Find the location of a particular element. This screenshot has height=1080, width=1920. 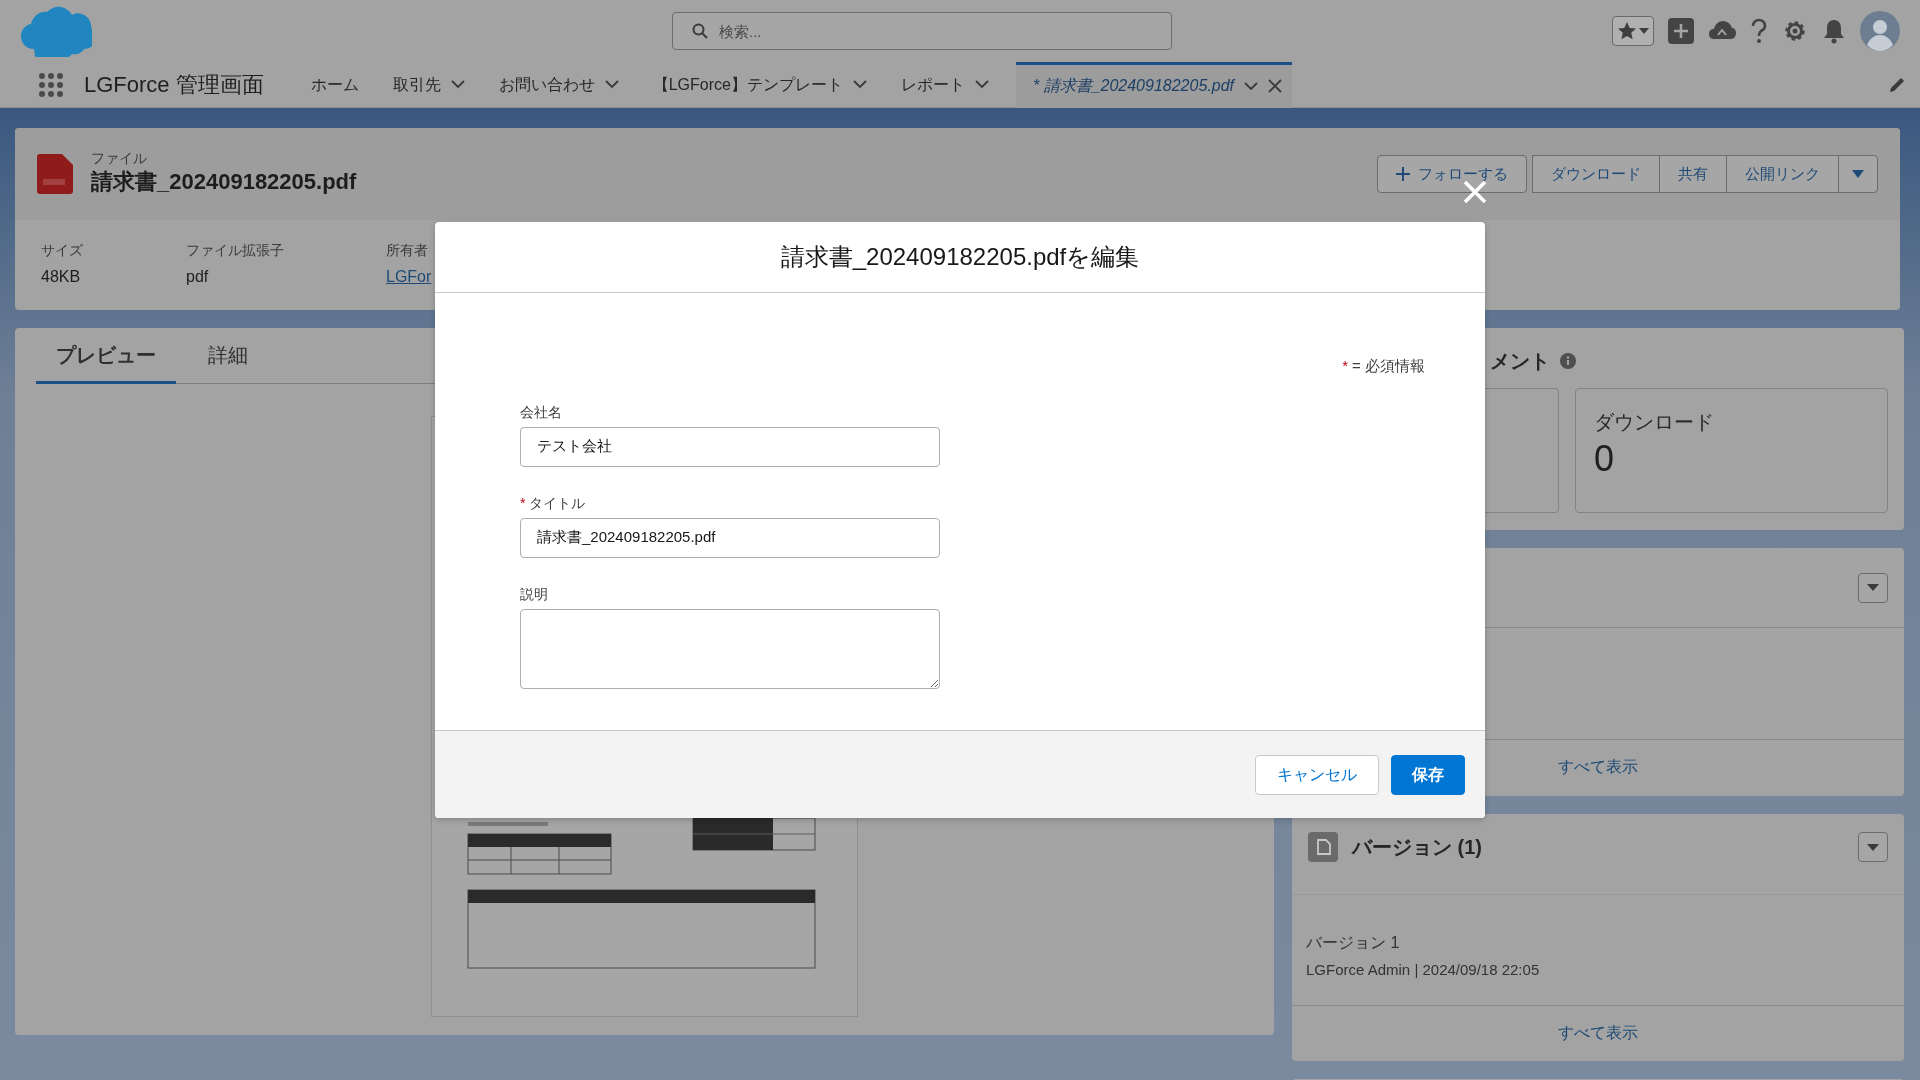

modal-title: 請求書_202409182205.pdfを編集 is located at coordinates (960, 257).